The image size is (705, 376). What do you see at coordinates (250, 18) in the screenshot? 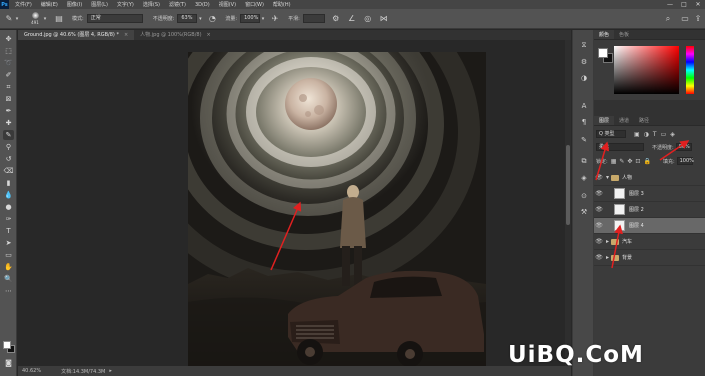
I see `flow-input: 100%` at bounding box center [250, 18].